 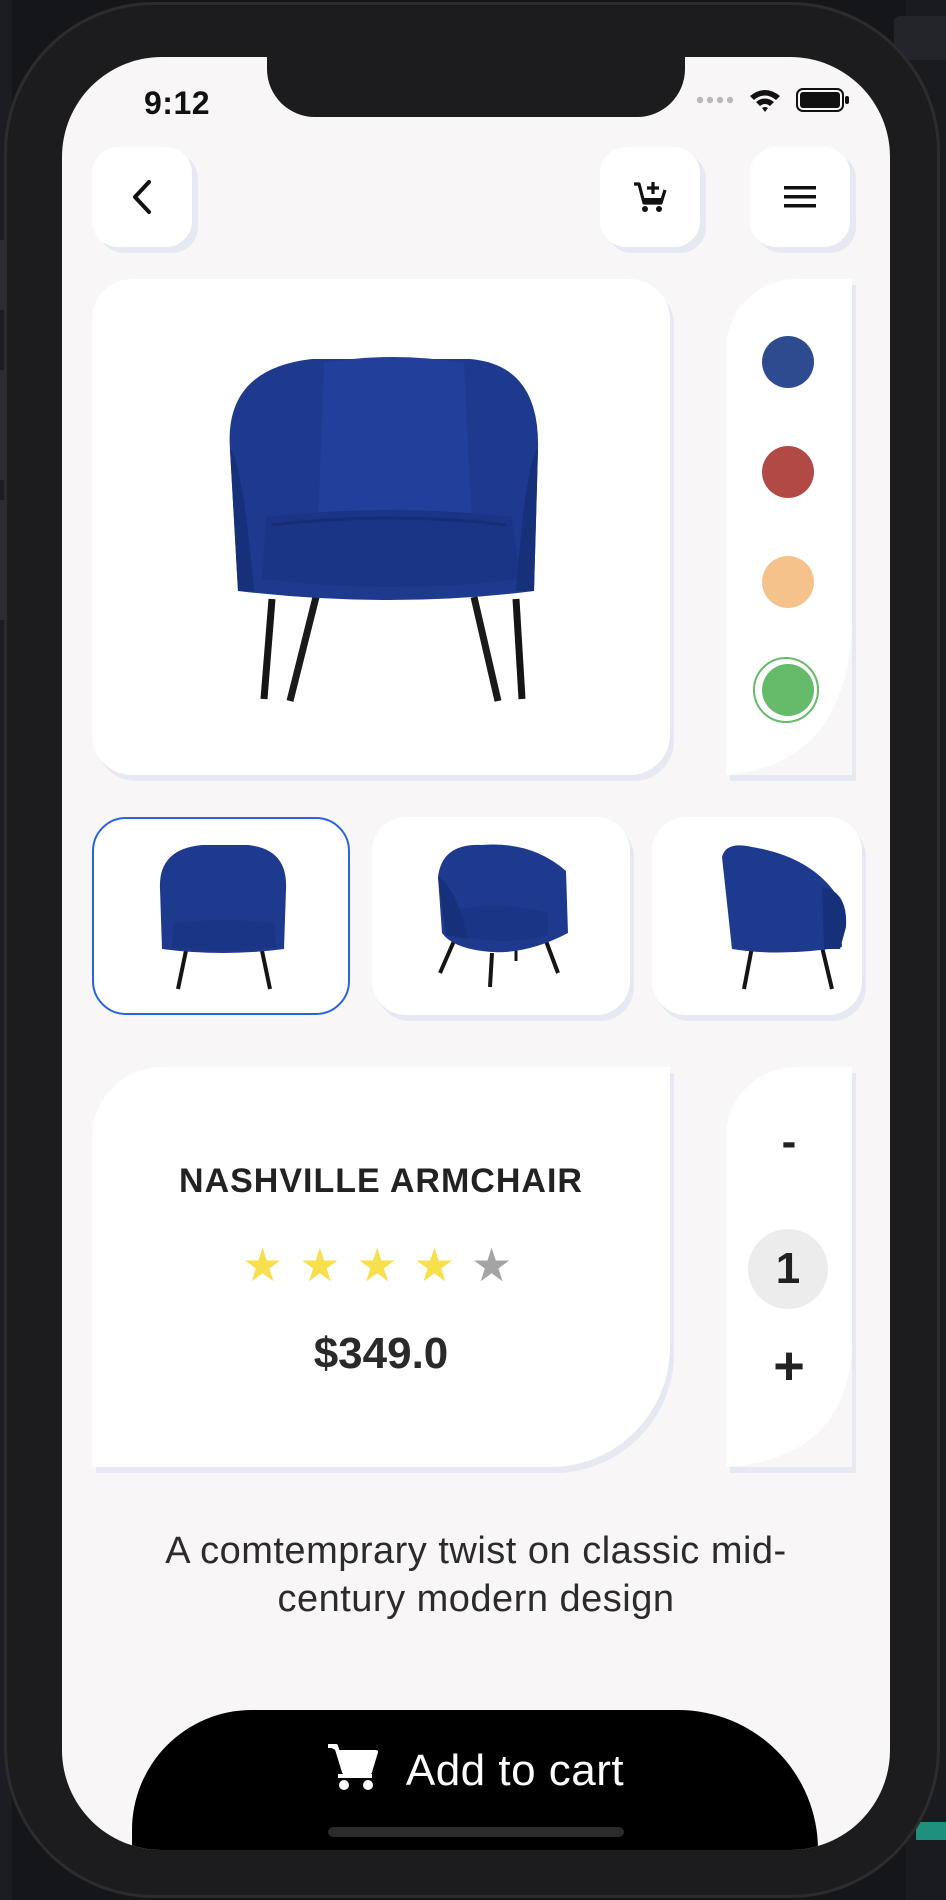 What do you see at coordinates (931, 1831) in the screenshot?
I see `desktop-teal-indicator` at bounding box center [931, 1831].